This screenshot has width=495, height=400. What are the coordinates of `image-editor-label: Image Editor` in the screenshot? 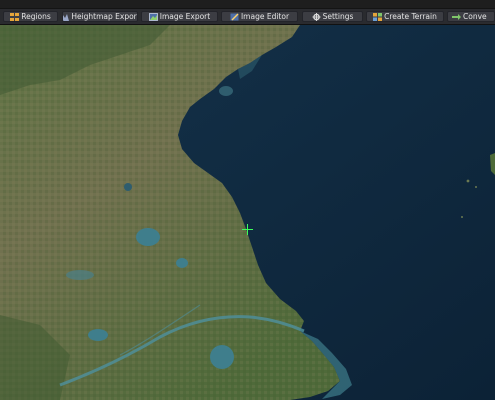 It's located at (265, 16).